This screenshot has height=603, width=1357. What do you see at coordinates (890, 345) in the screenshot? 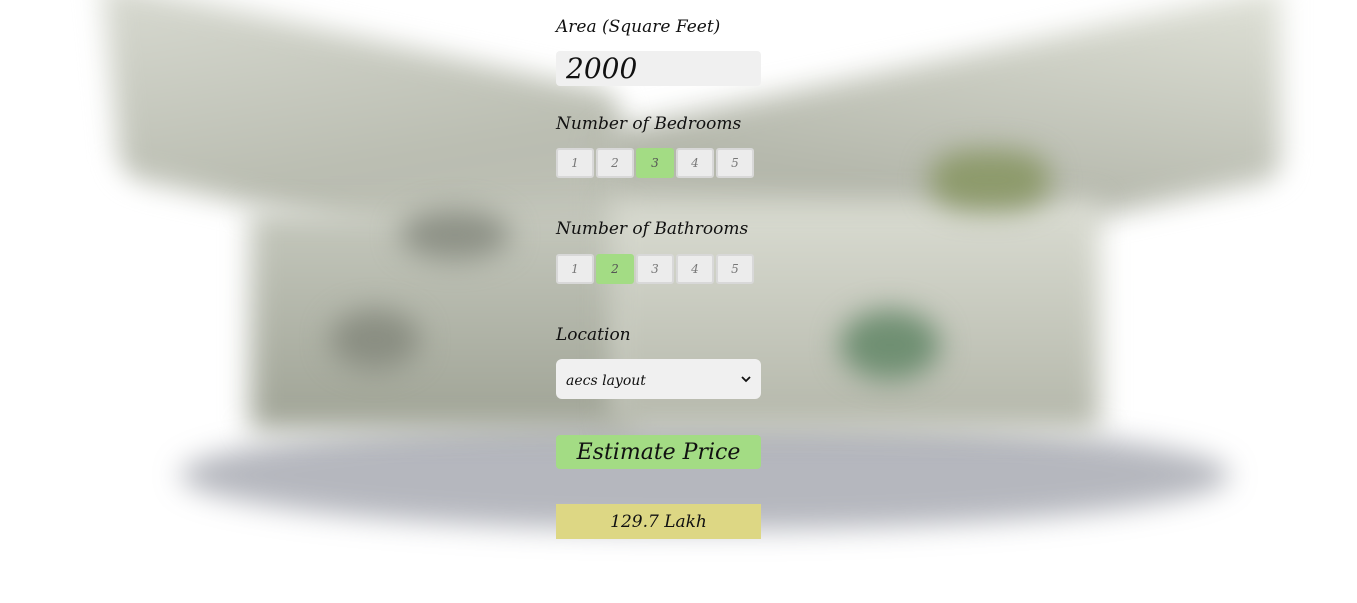
I see `background-seal` at bounding box center [890, 345].